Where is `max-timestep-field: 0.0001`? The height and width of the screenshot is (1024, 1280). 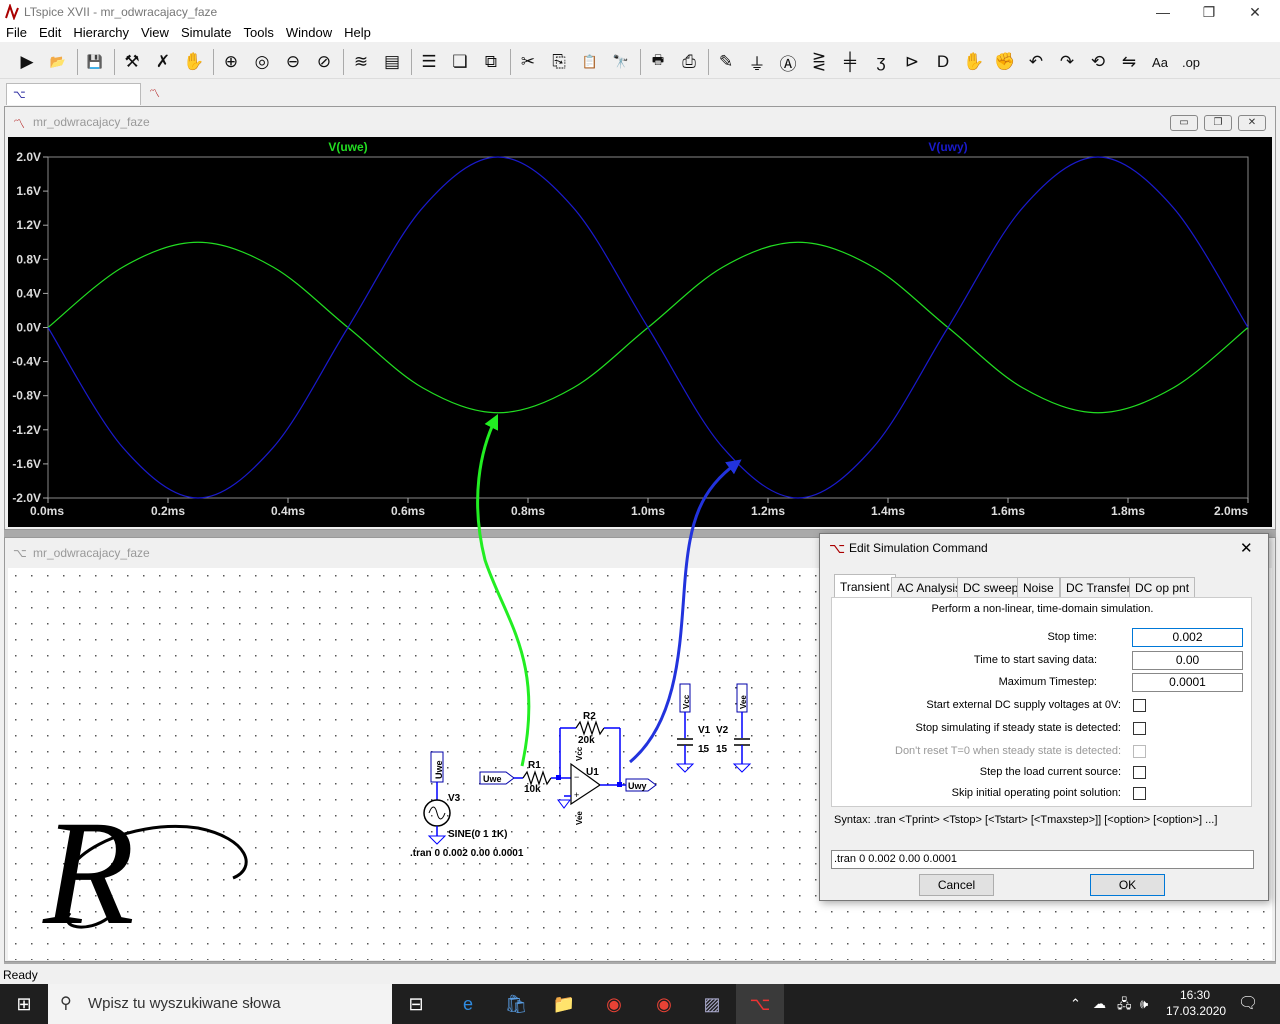
max-timestep-field: 0.0001 is located at coordinates (1187, 682).